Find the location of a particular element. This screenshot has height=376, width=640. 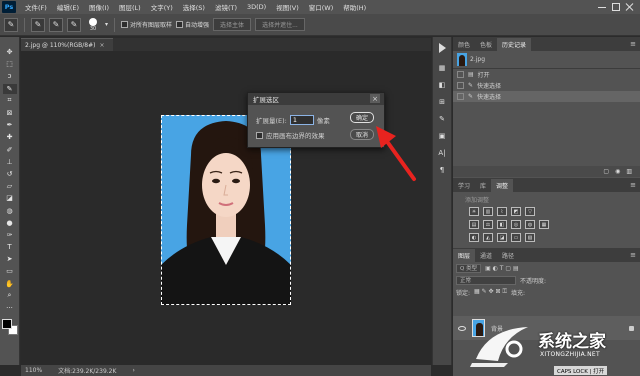

menu-window: 窗口(W) is located at coordinates (321, 7).